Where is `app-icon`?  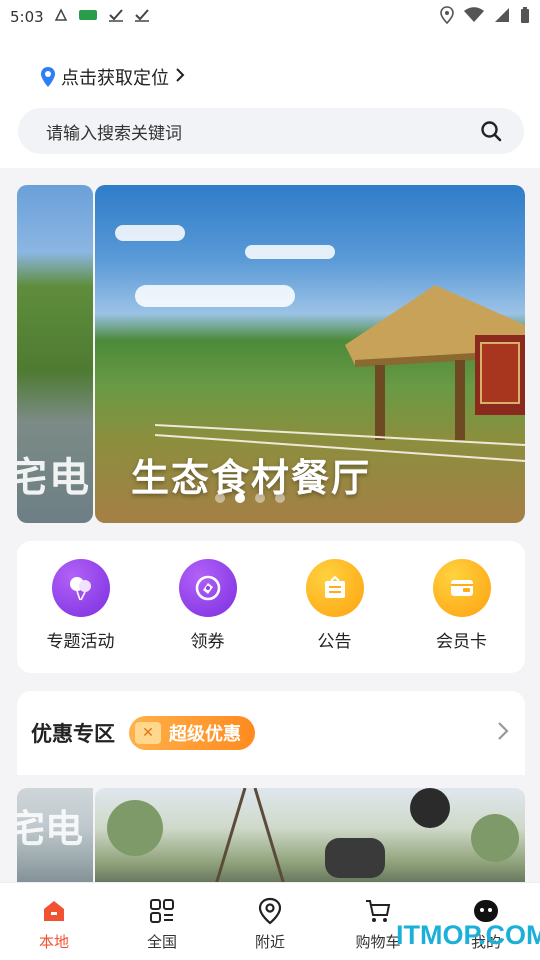 app-icon is located at coordinates (88, 17).